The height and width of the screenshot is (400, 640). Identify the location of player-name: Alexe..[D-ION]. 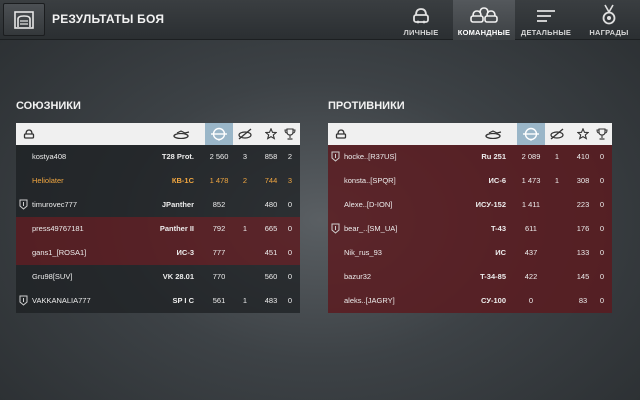
(368, 204).